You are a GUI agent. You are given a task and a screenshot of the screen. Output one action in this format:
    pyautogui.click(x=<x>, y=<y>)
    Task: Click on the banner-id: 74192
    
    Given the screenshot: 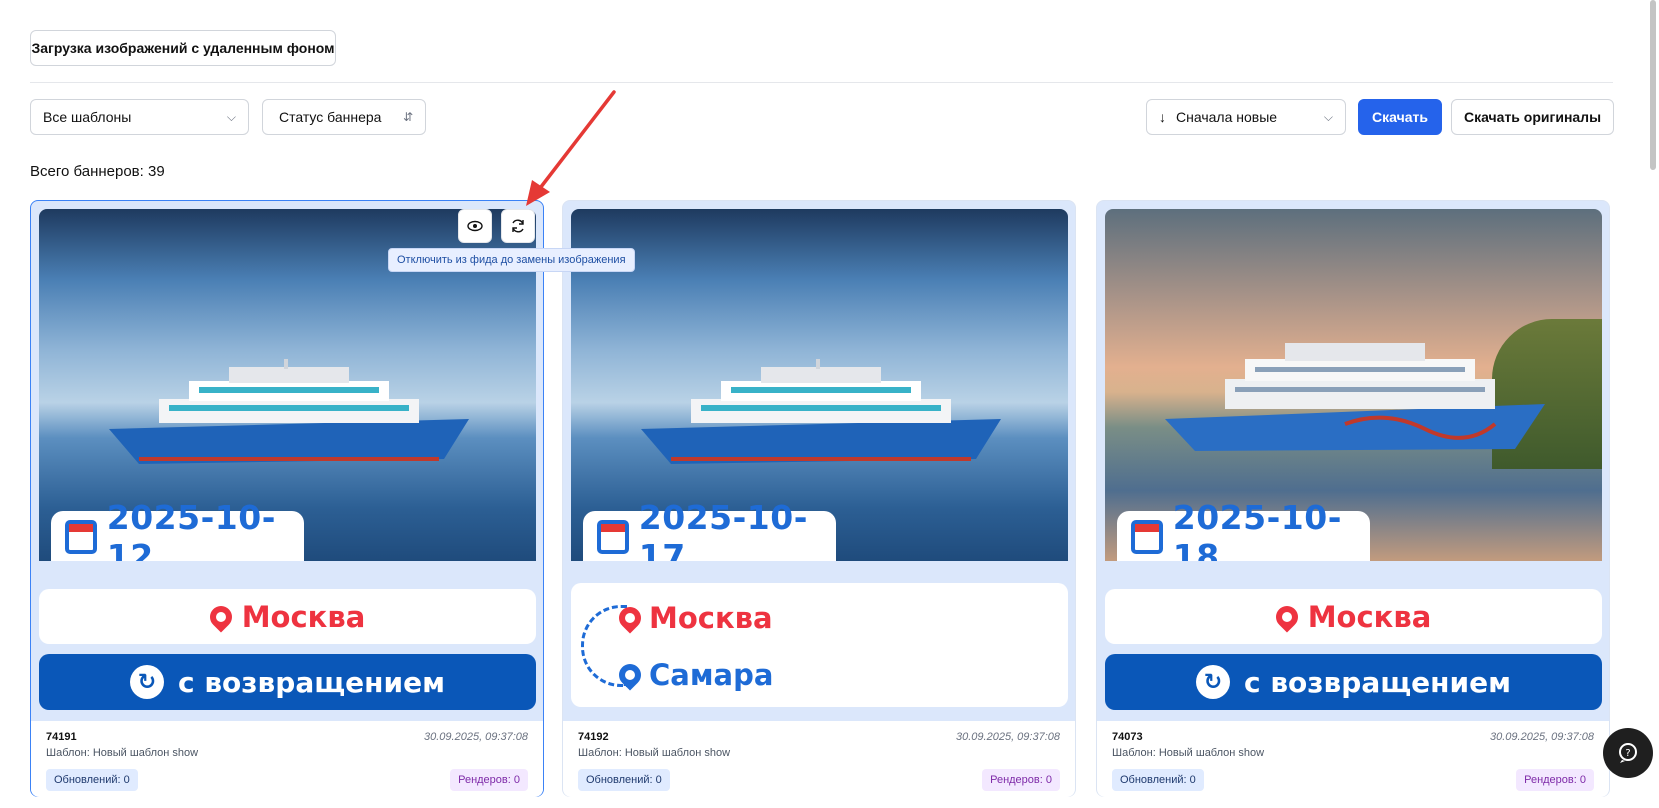 What is the action you would take?
    pyautogui.click(x=593, y=737)
    